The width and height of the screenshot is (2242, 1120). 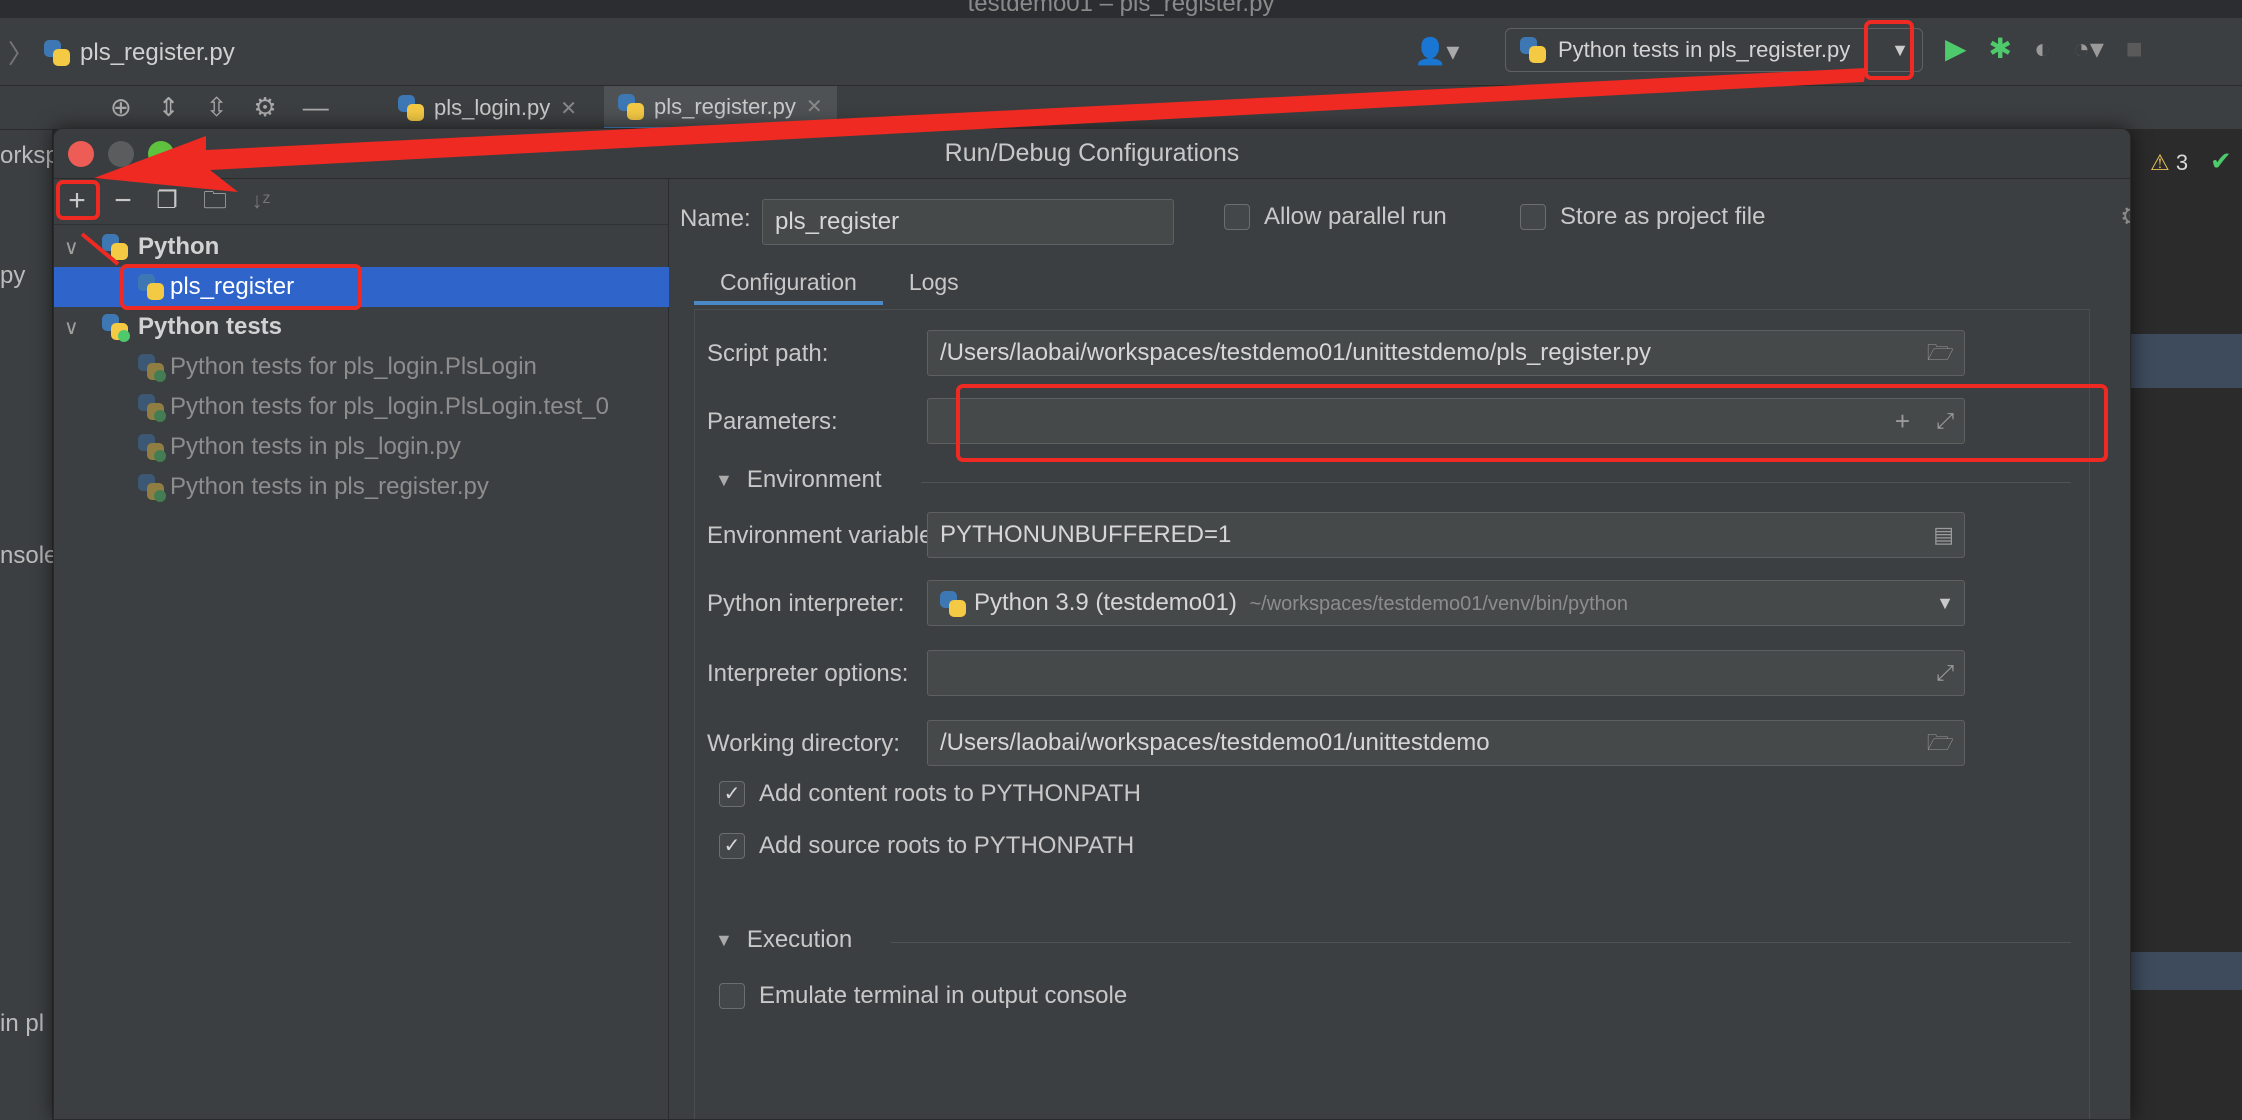 What do you see at coordinates (157, 53) in the screenshot?
I see `breadcrumb-file: pls_register.py` at bounding box center [157, 53].